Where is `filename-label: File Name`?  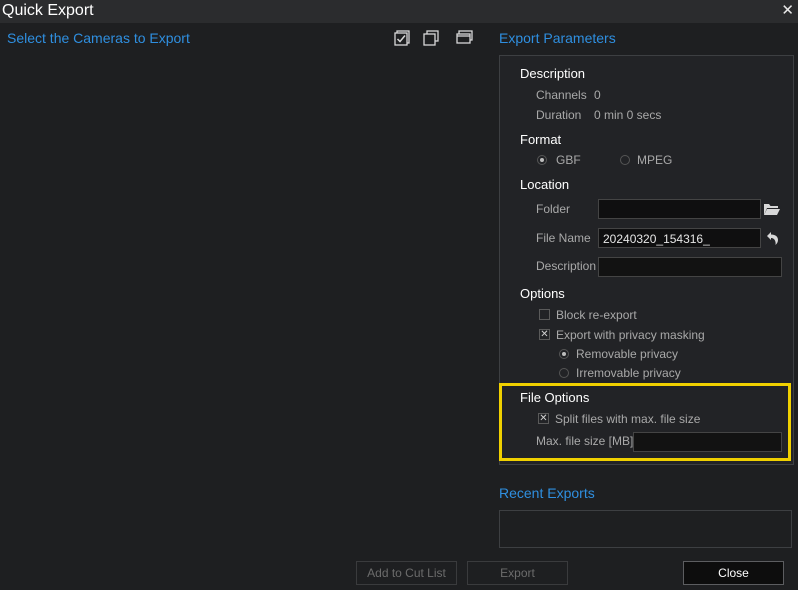 filename-label: File Name is located at coordinates (563, 238).